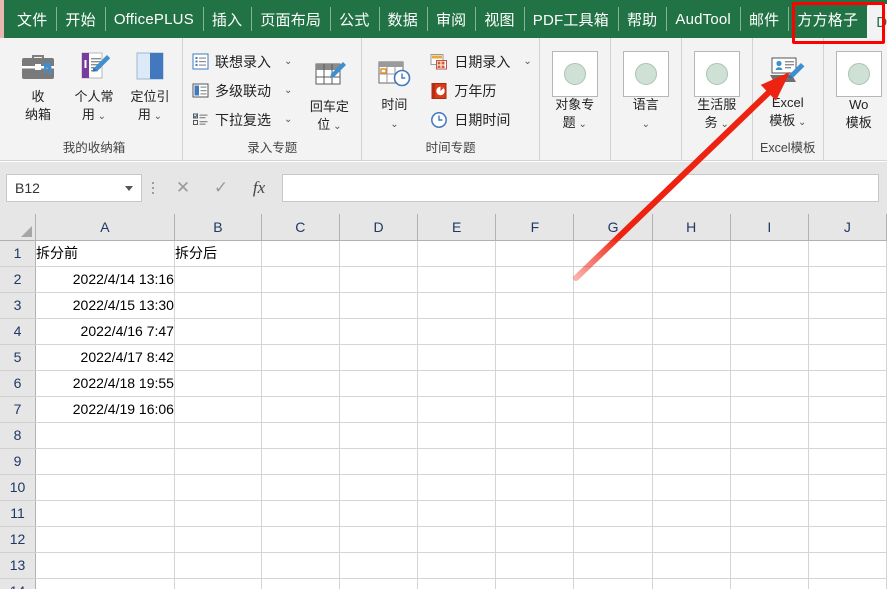 The height and width of the screenshot is (589, 887). I want to click on cell-B1: 拆分后, so click(218, 253).